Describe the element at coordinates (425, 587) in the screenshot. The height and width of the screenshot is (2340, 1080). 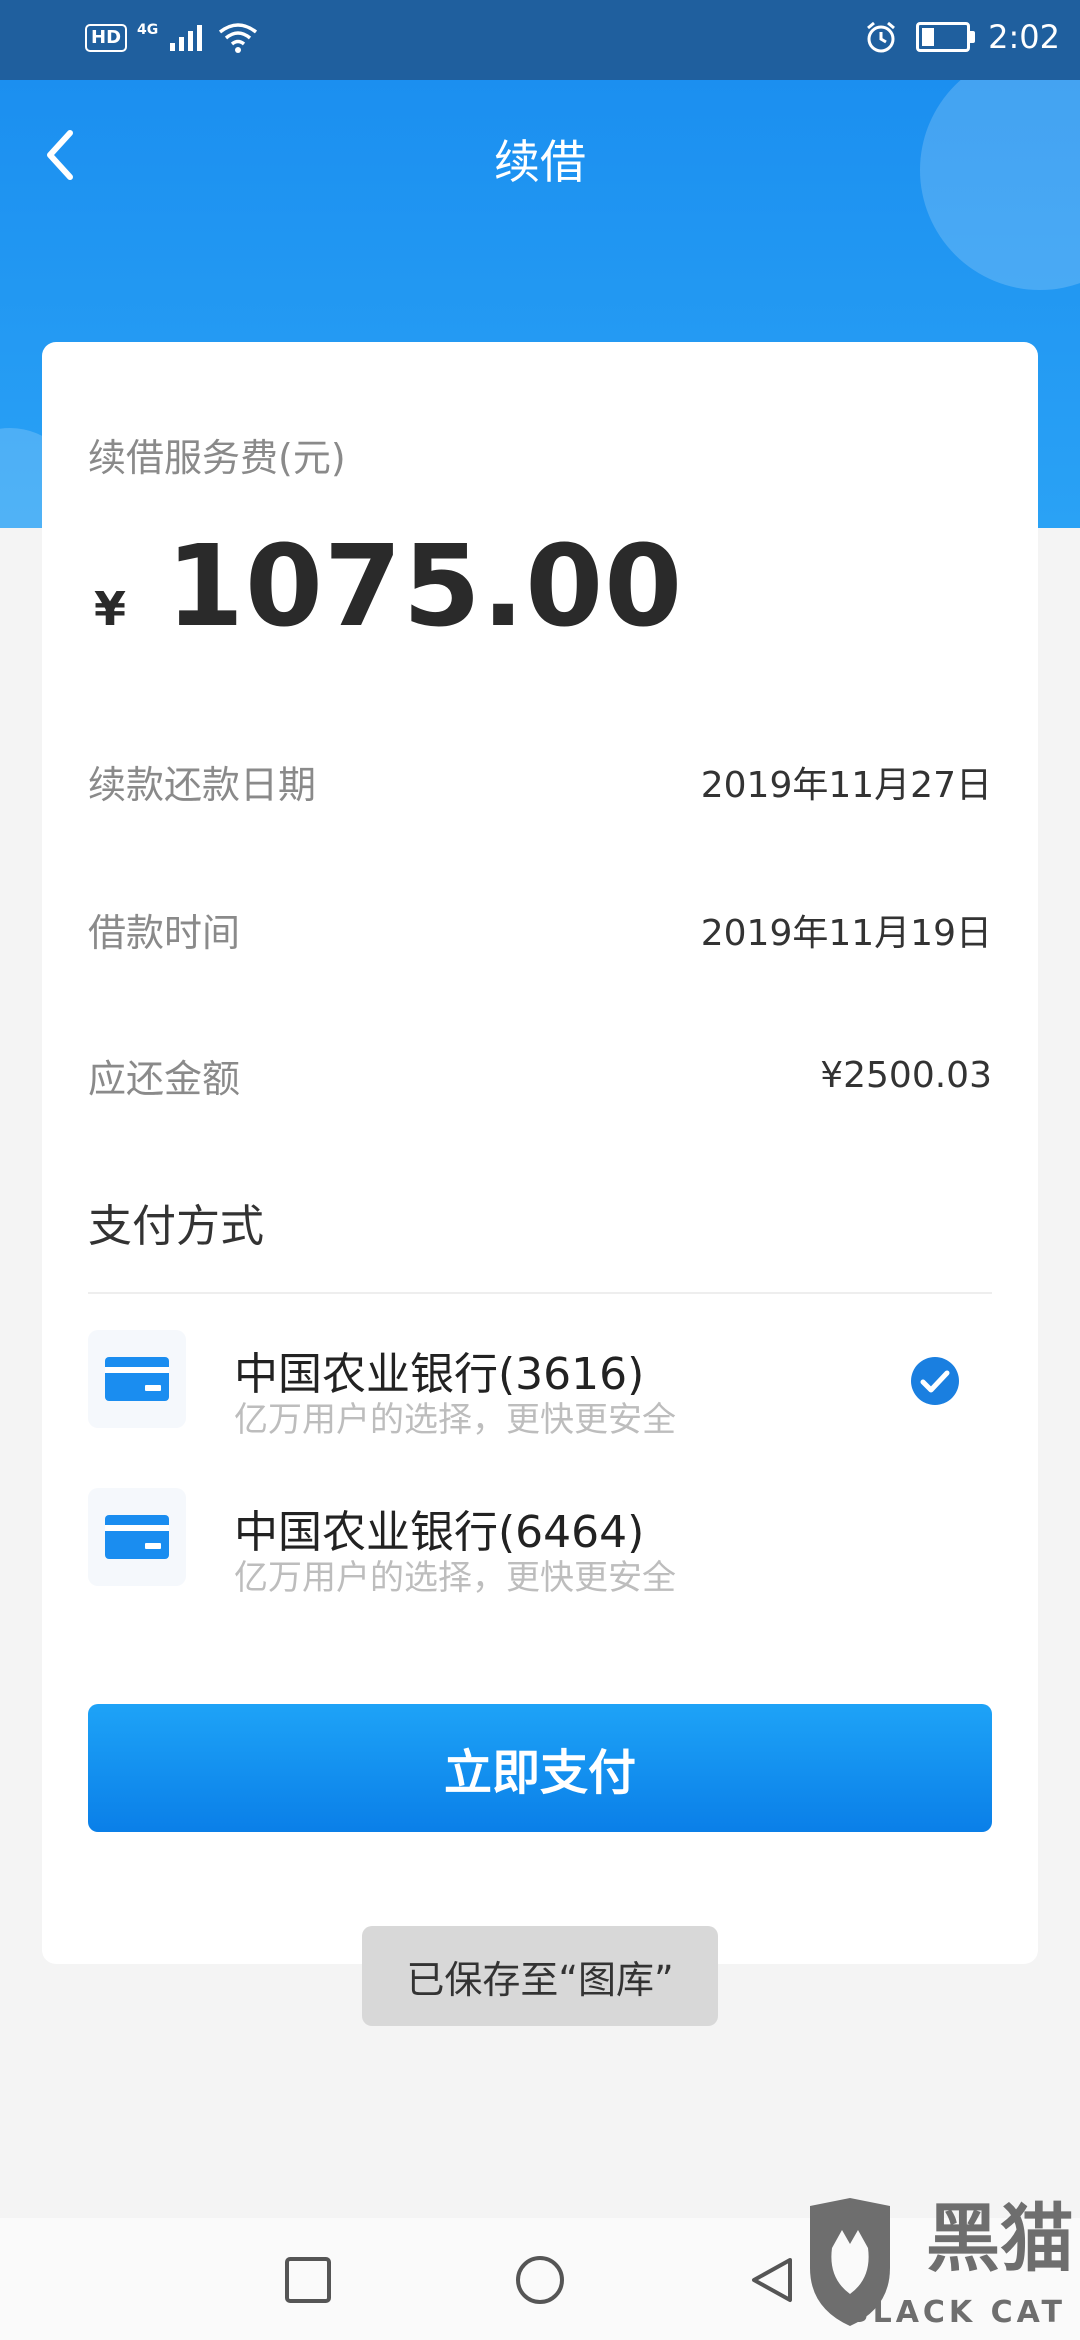
I see `fee-amount: 1075.00` at that location.